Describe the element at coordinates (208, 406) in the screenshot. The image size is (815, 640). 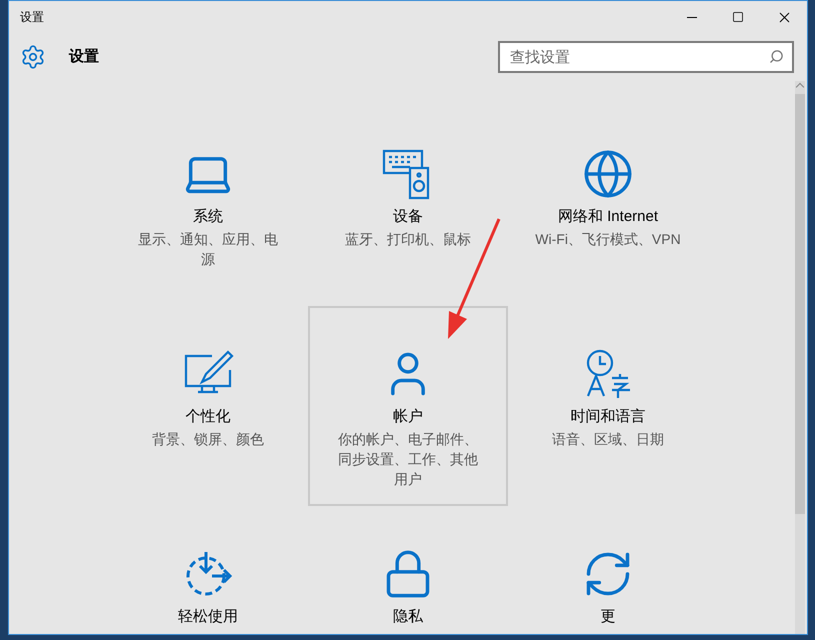
I see `settings-tile: 个性化 背景、锁屏、颜色` at that location.